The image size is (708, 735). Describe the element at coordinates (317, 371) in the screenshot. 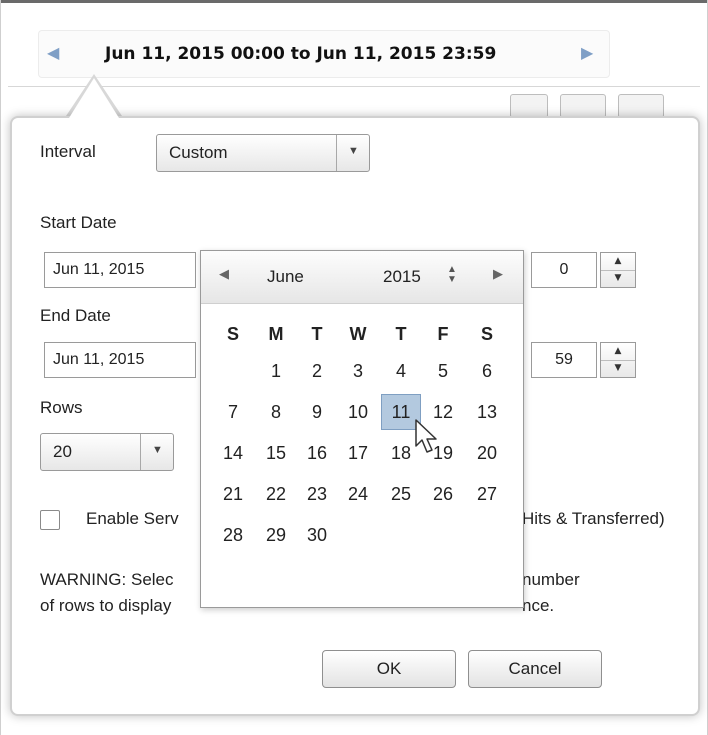

I see `calendar-day: 2` at that location.